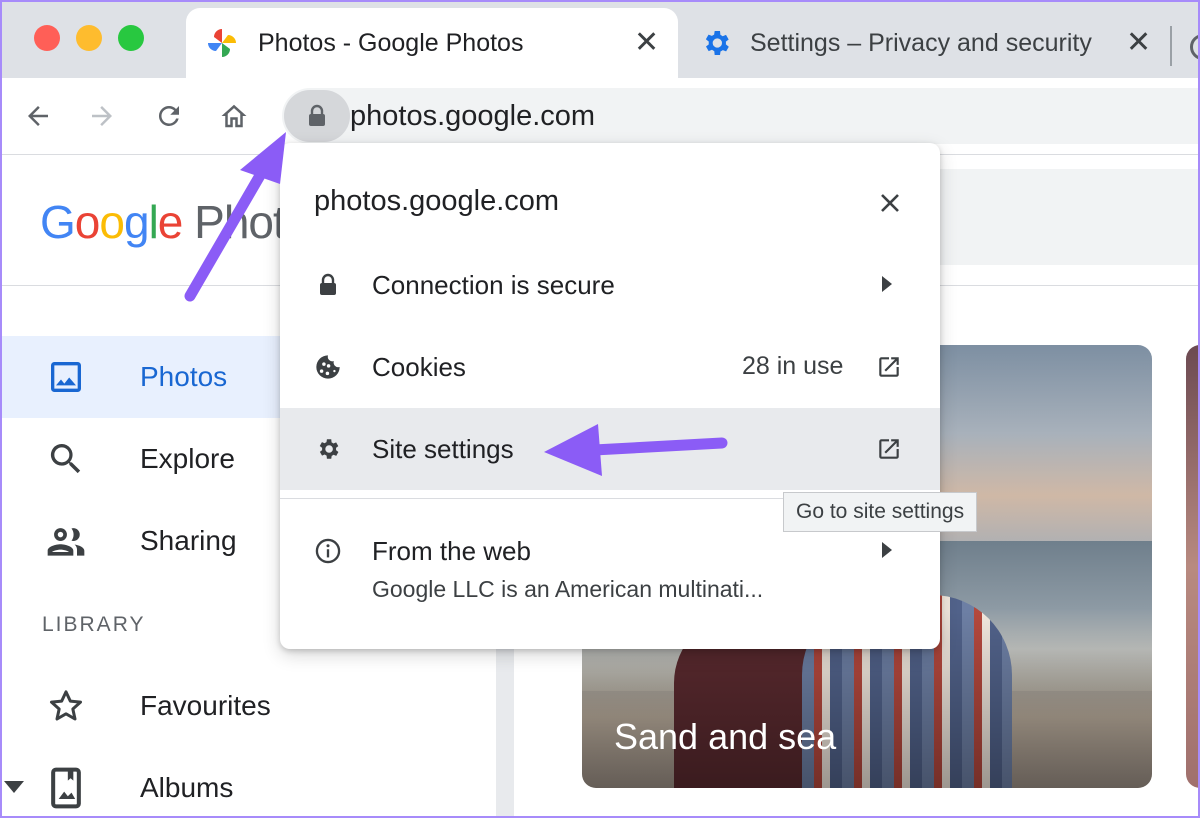  I want to click on forward-arrow-icon, so click(102, 116).